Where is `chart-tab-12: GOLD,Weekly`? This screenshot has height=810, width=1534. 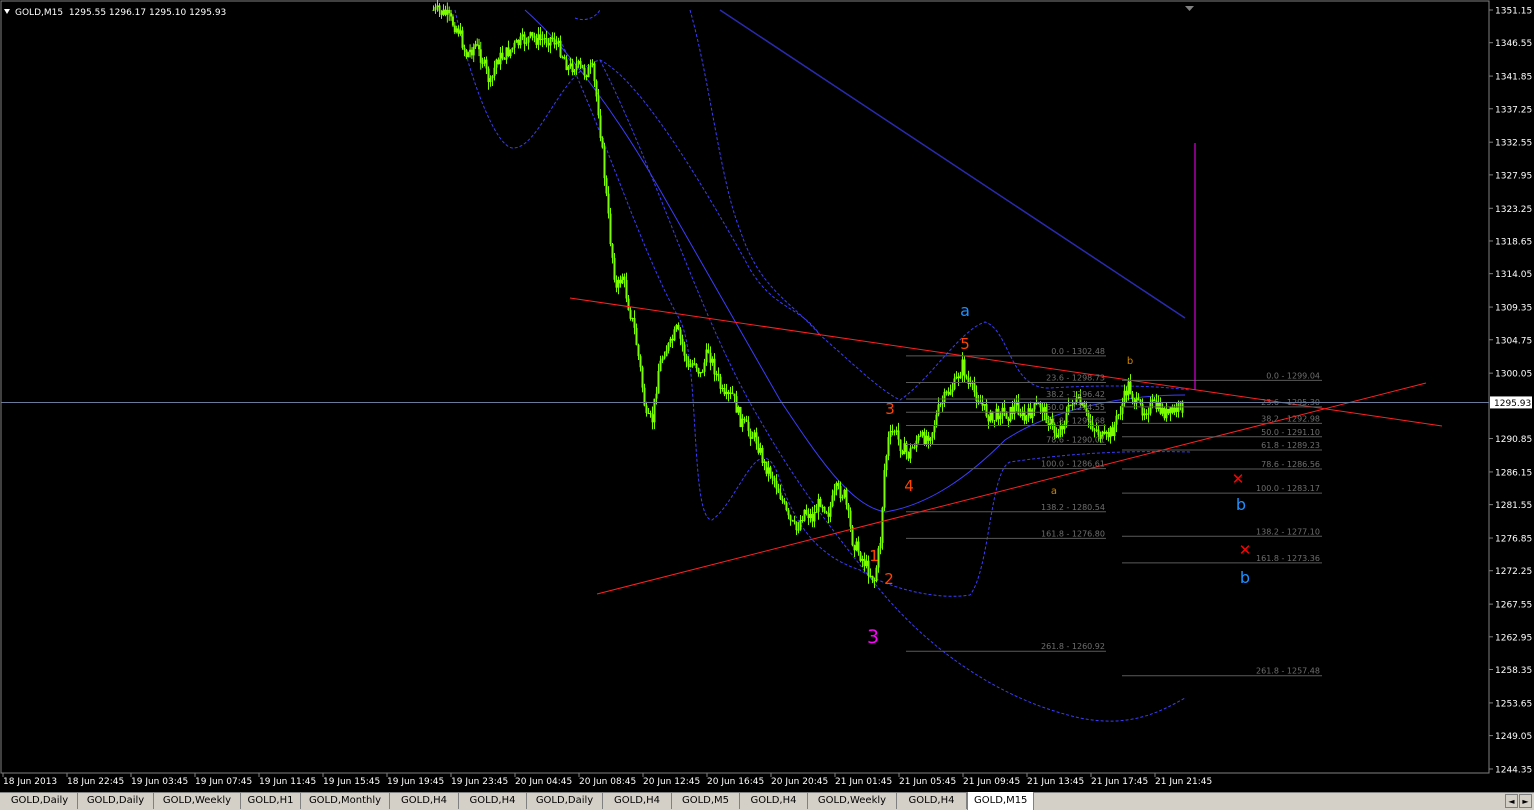
chart-tab-12: GOLD,Weekly is located at coordinates (852, 801).